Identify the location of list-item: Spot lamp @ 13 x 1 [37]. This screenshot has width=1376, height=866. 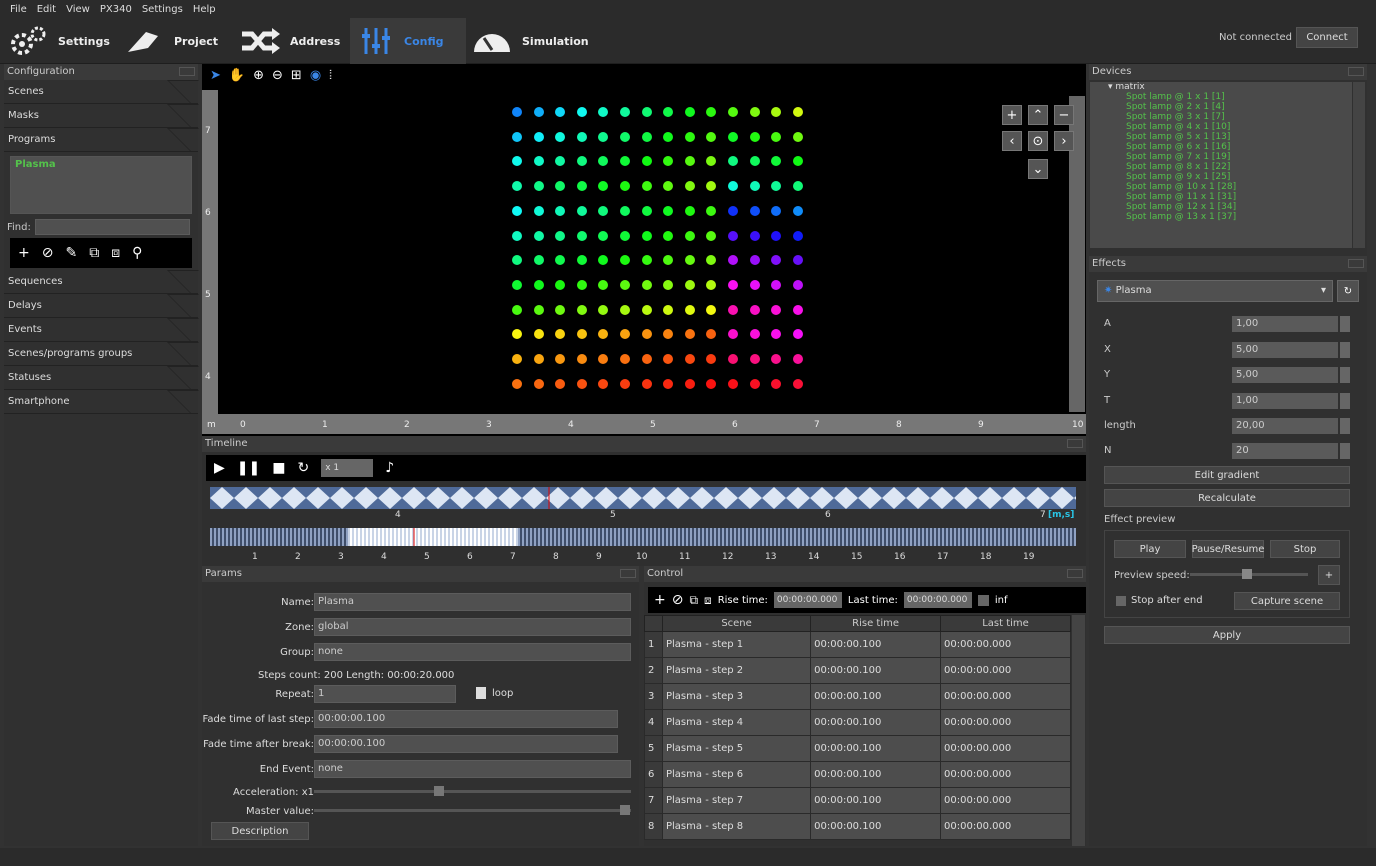
(1221, 217).